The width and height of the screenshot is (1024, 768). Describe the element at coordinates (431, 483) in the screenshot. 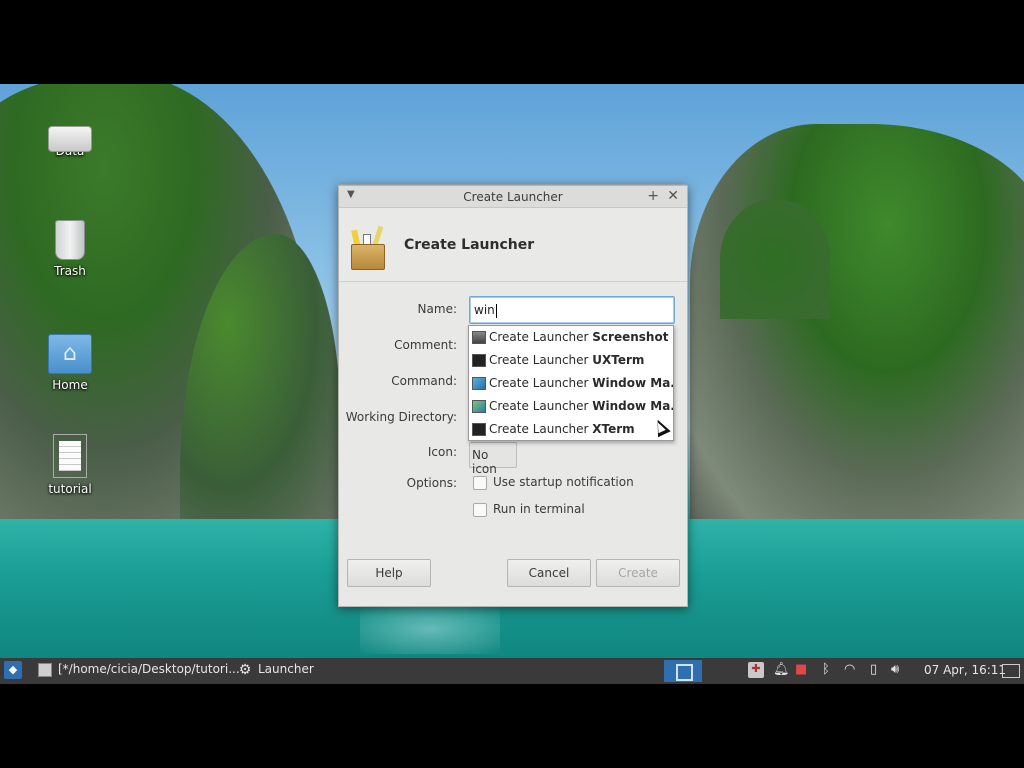

I see `options-label: Options:` at that location.